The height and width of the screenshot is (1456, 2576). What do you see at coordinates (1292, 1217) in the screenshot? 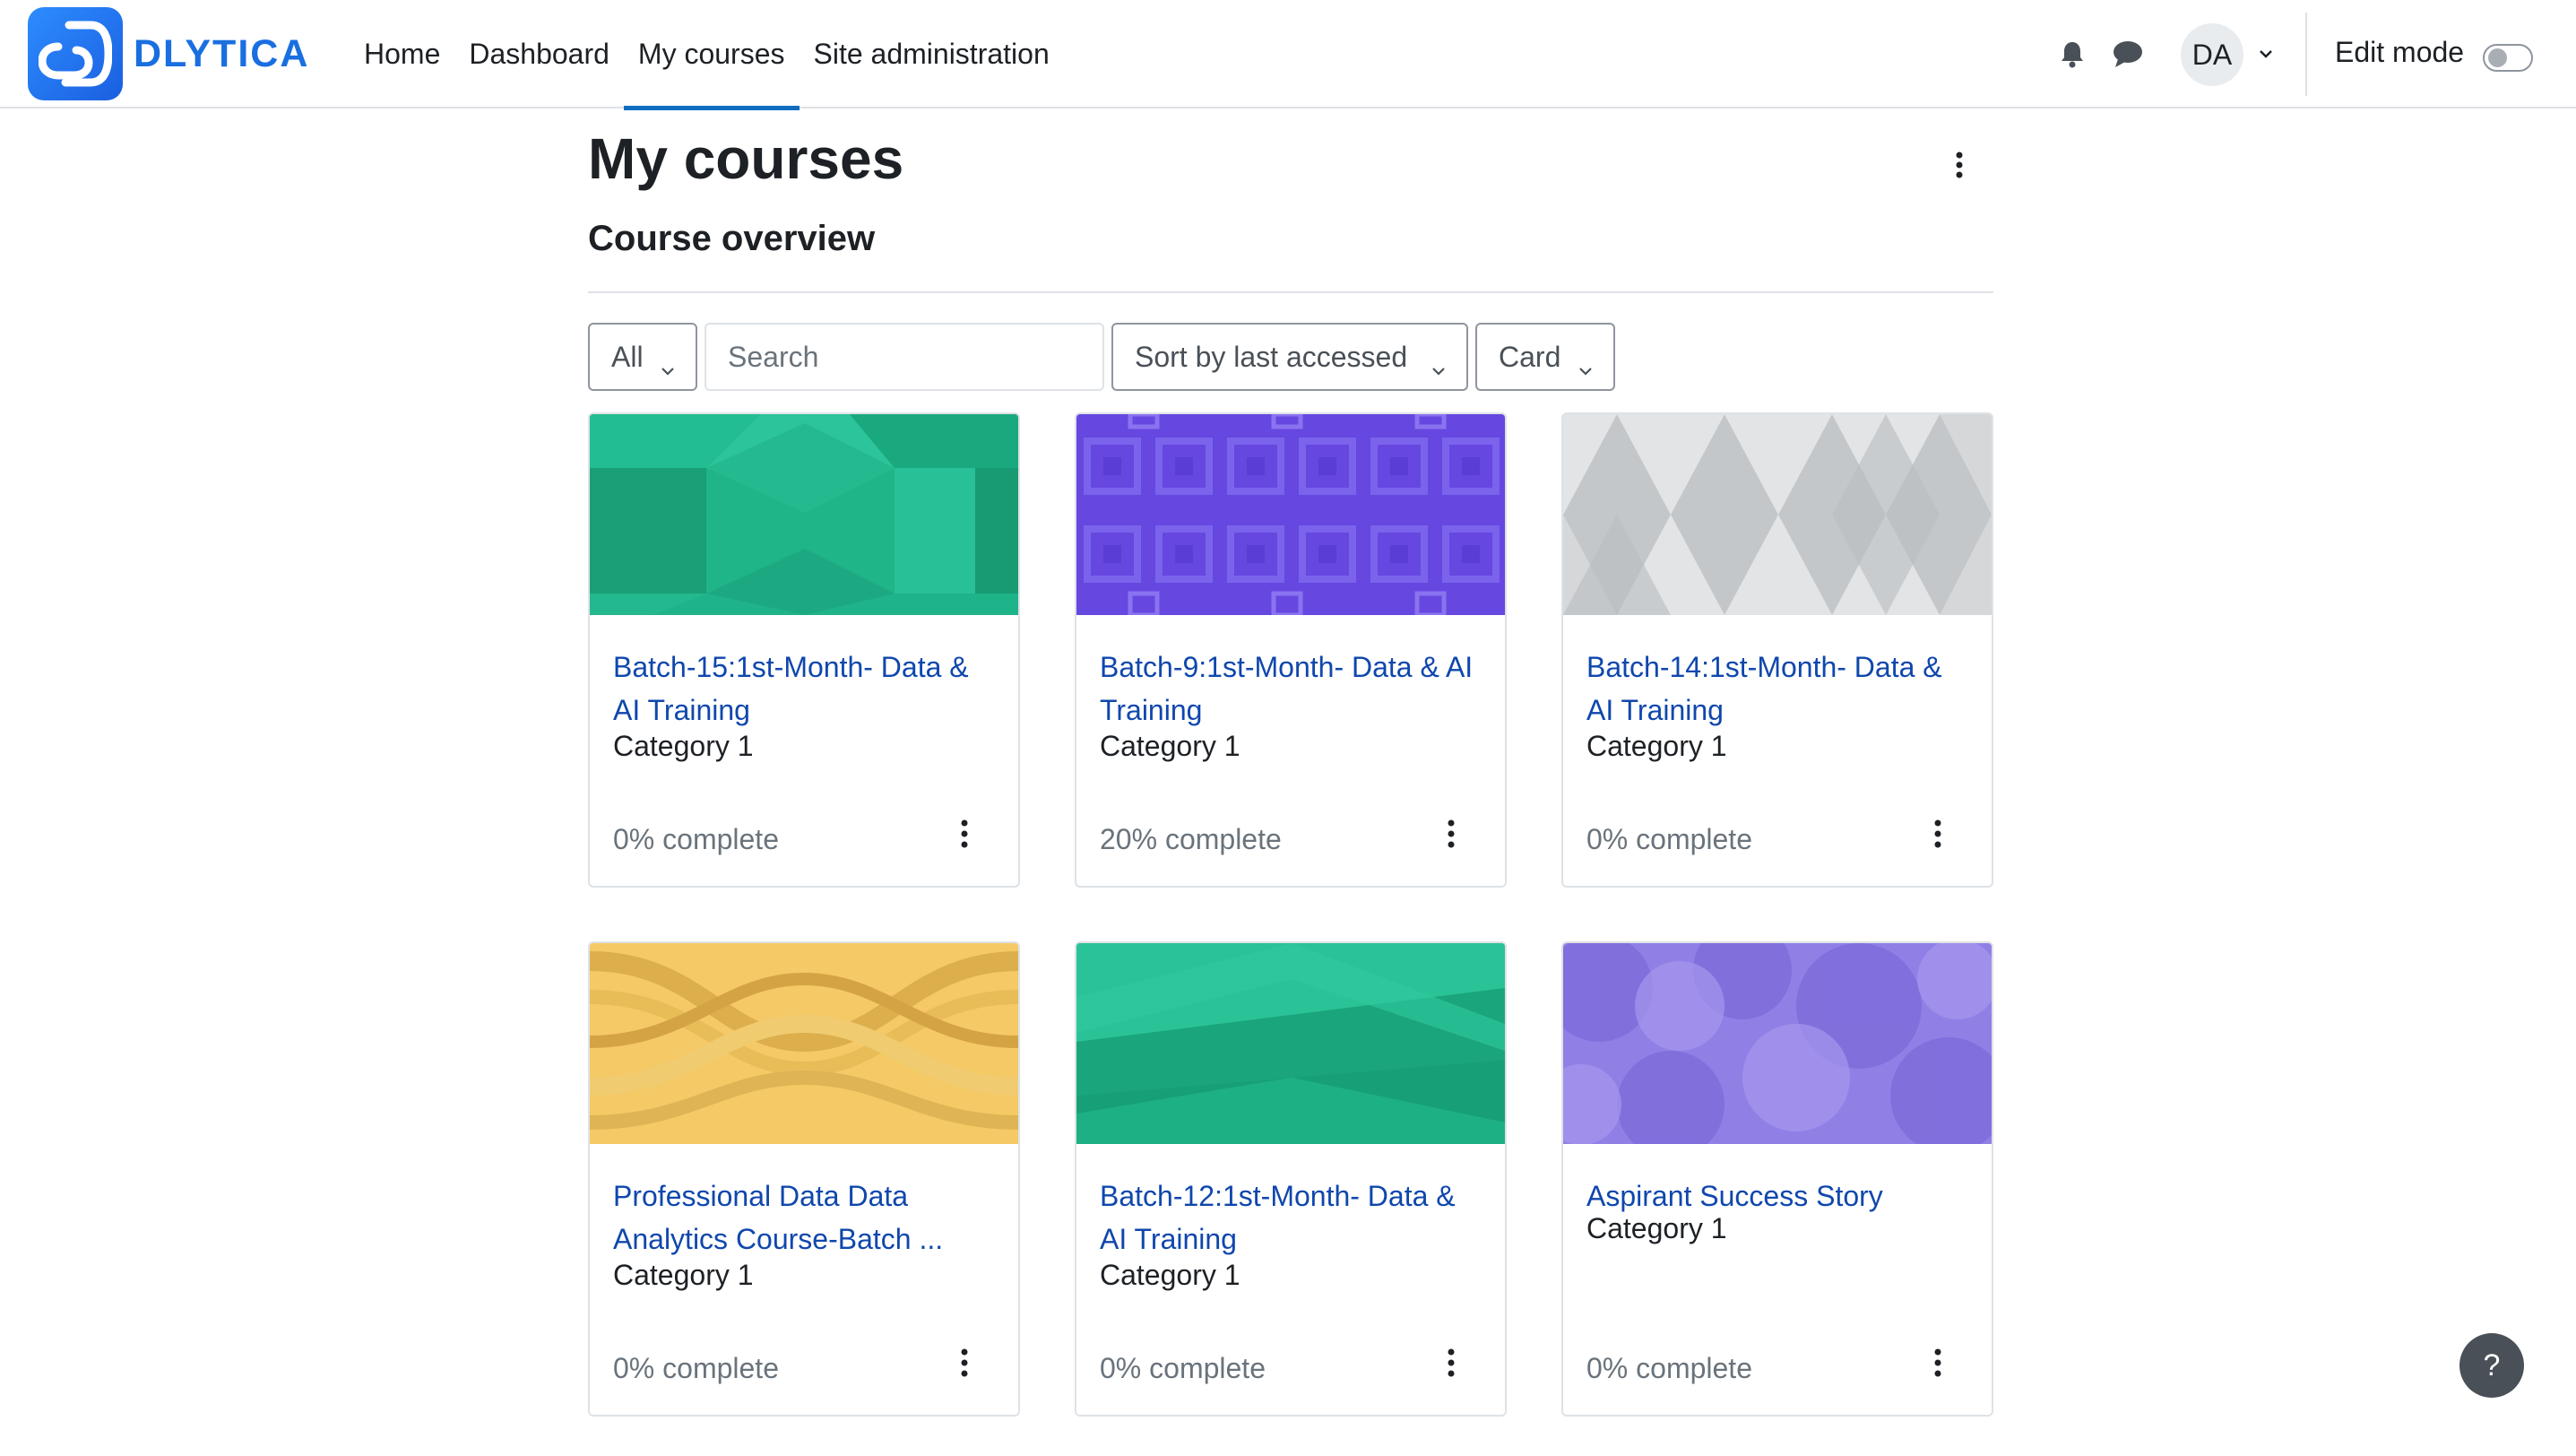
I see `course-title: Batch-12:1st-Month- Data & AI Training` at bounding box center [1292, 1217].